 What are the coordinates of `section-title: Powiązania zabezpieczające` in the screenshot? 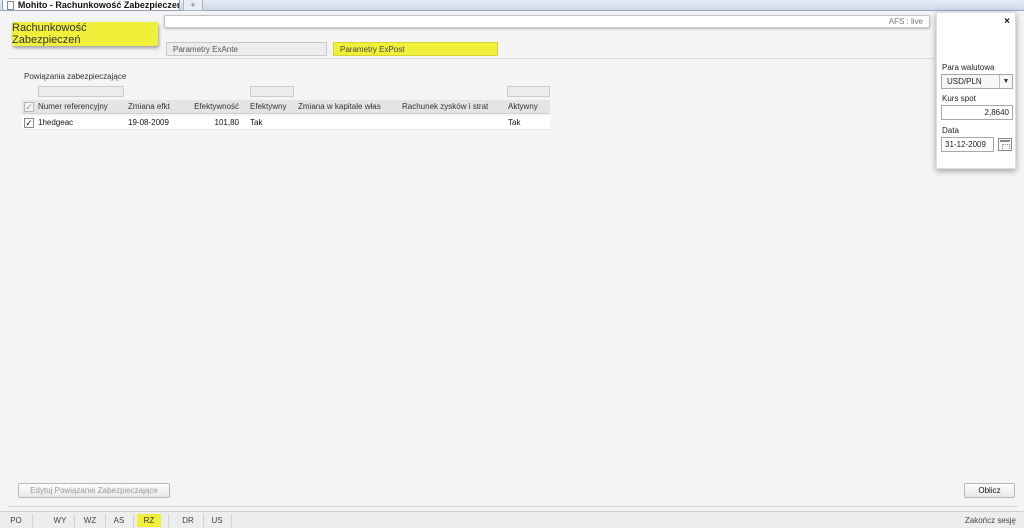 It's located at (75, 76).